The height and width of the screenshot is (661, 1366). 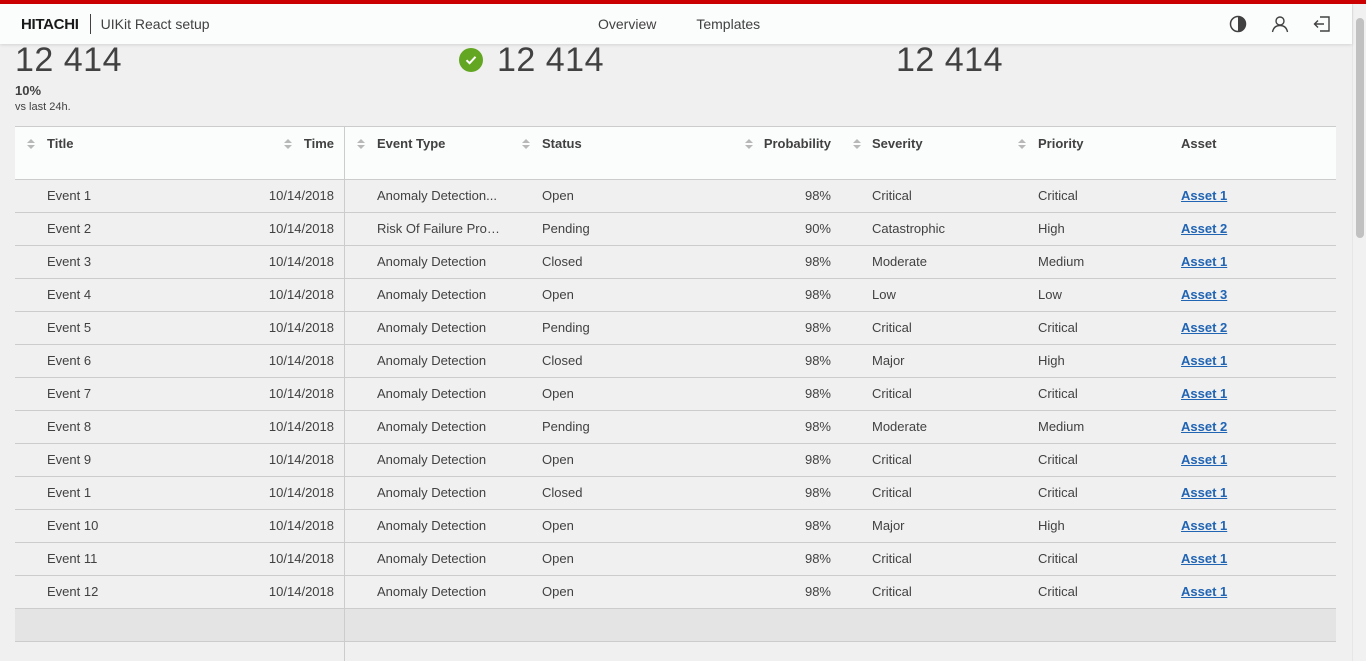 I want to click on cell-title: Event 3, so click(x=69, y=261).